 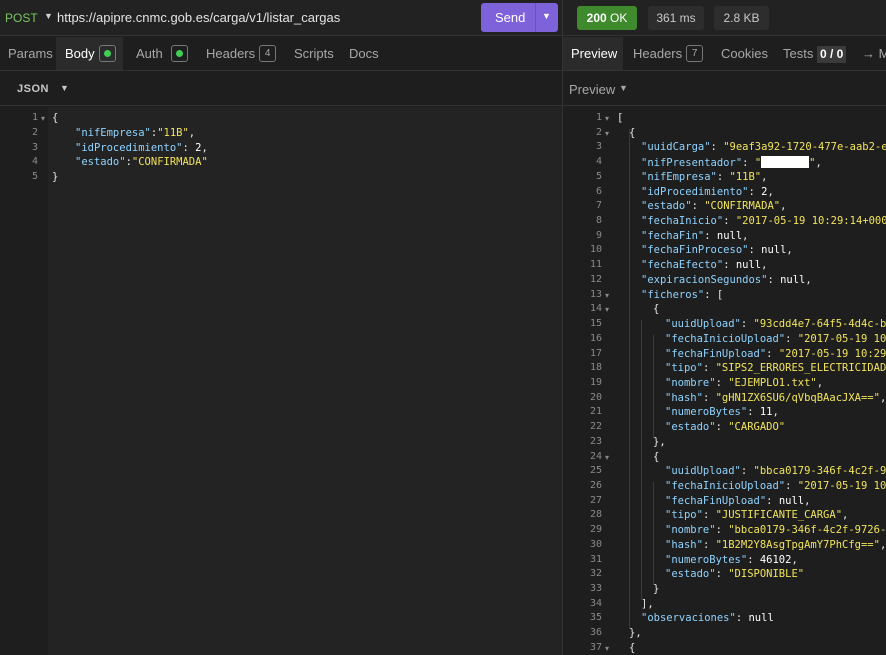 What do you see at coordinates (34, 132) in the screenshot?
I see `line-number: 2` at bounding box center [34, 132].